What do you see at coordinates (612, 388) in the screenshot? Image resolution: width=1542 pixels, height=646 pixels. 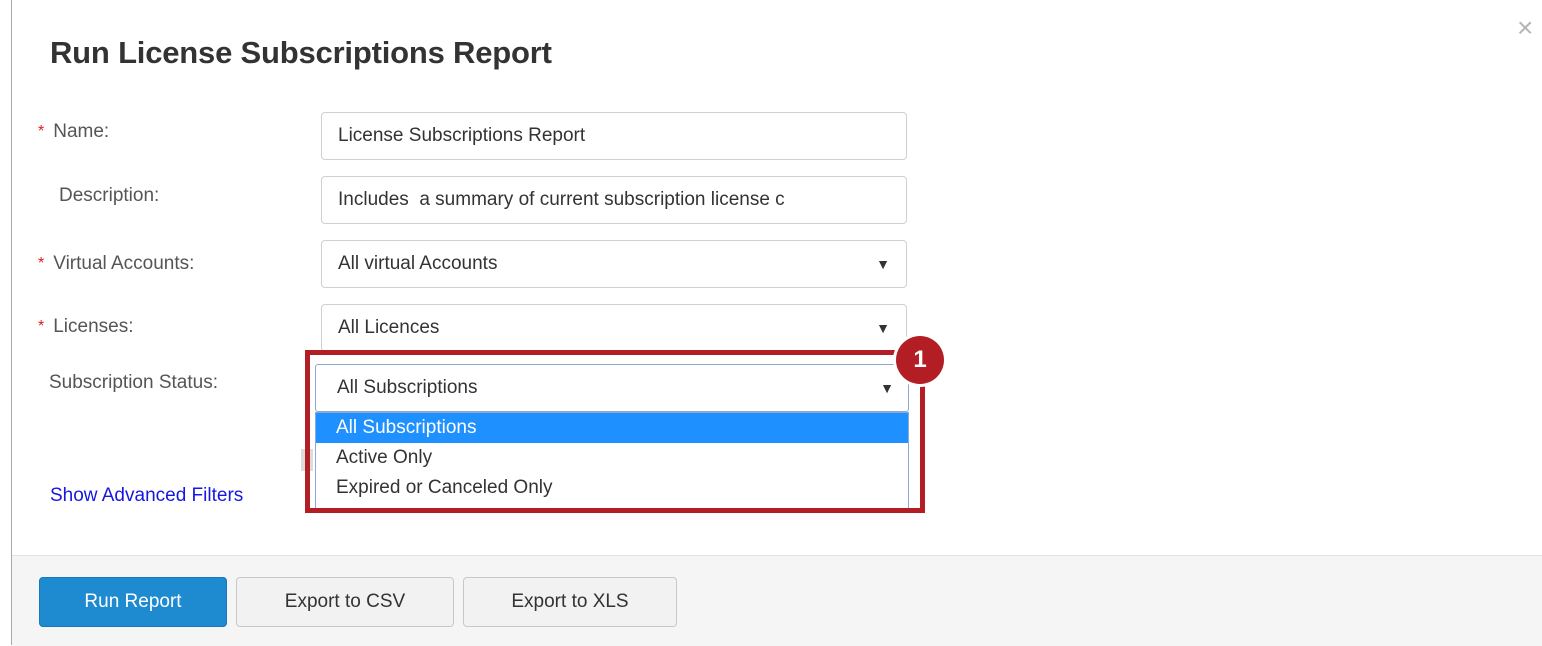 I see `subscription-status-select: All Subscriptions ▼` at bounding box center [612, 388].